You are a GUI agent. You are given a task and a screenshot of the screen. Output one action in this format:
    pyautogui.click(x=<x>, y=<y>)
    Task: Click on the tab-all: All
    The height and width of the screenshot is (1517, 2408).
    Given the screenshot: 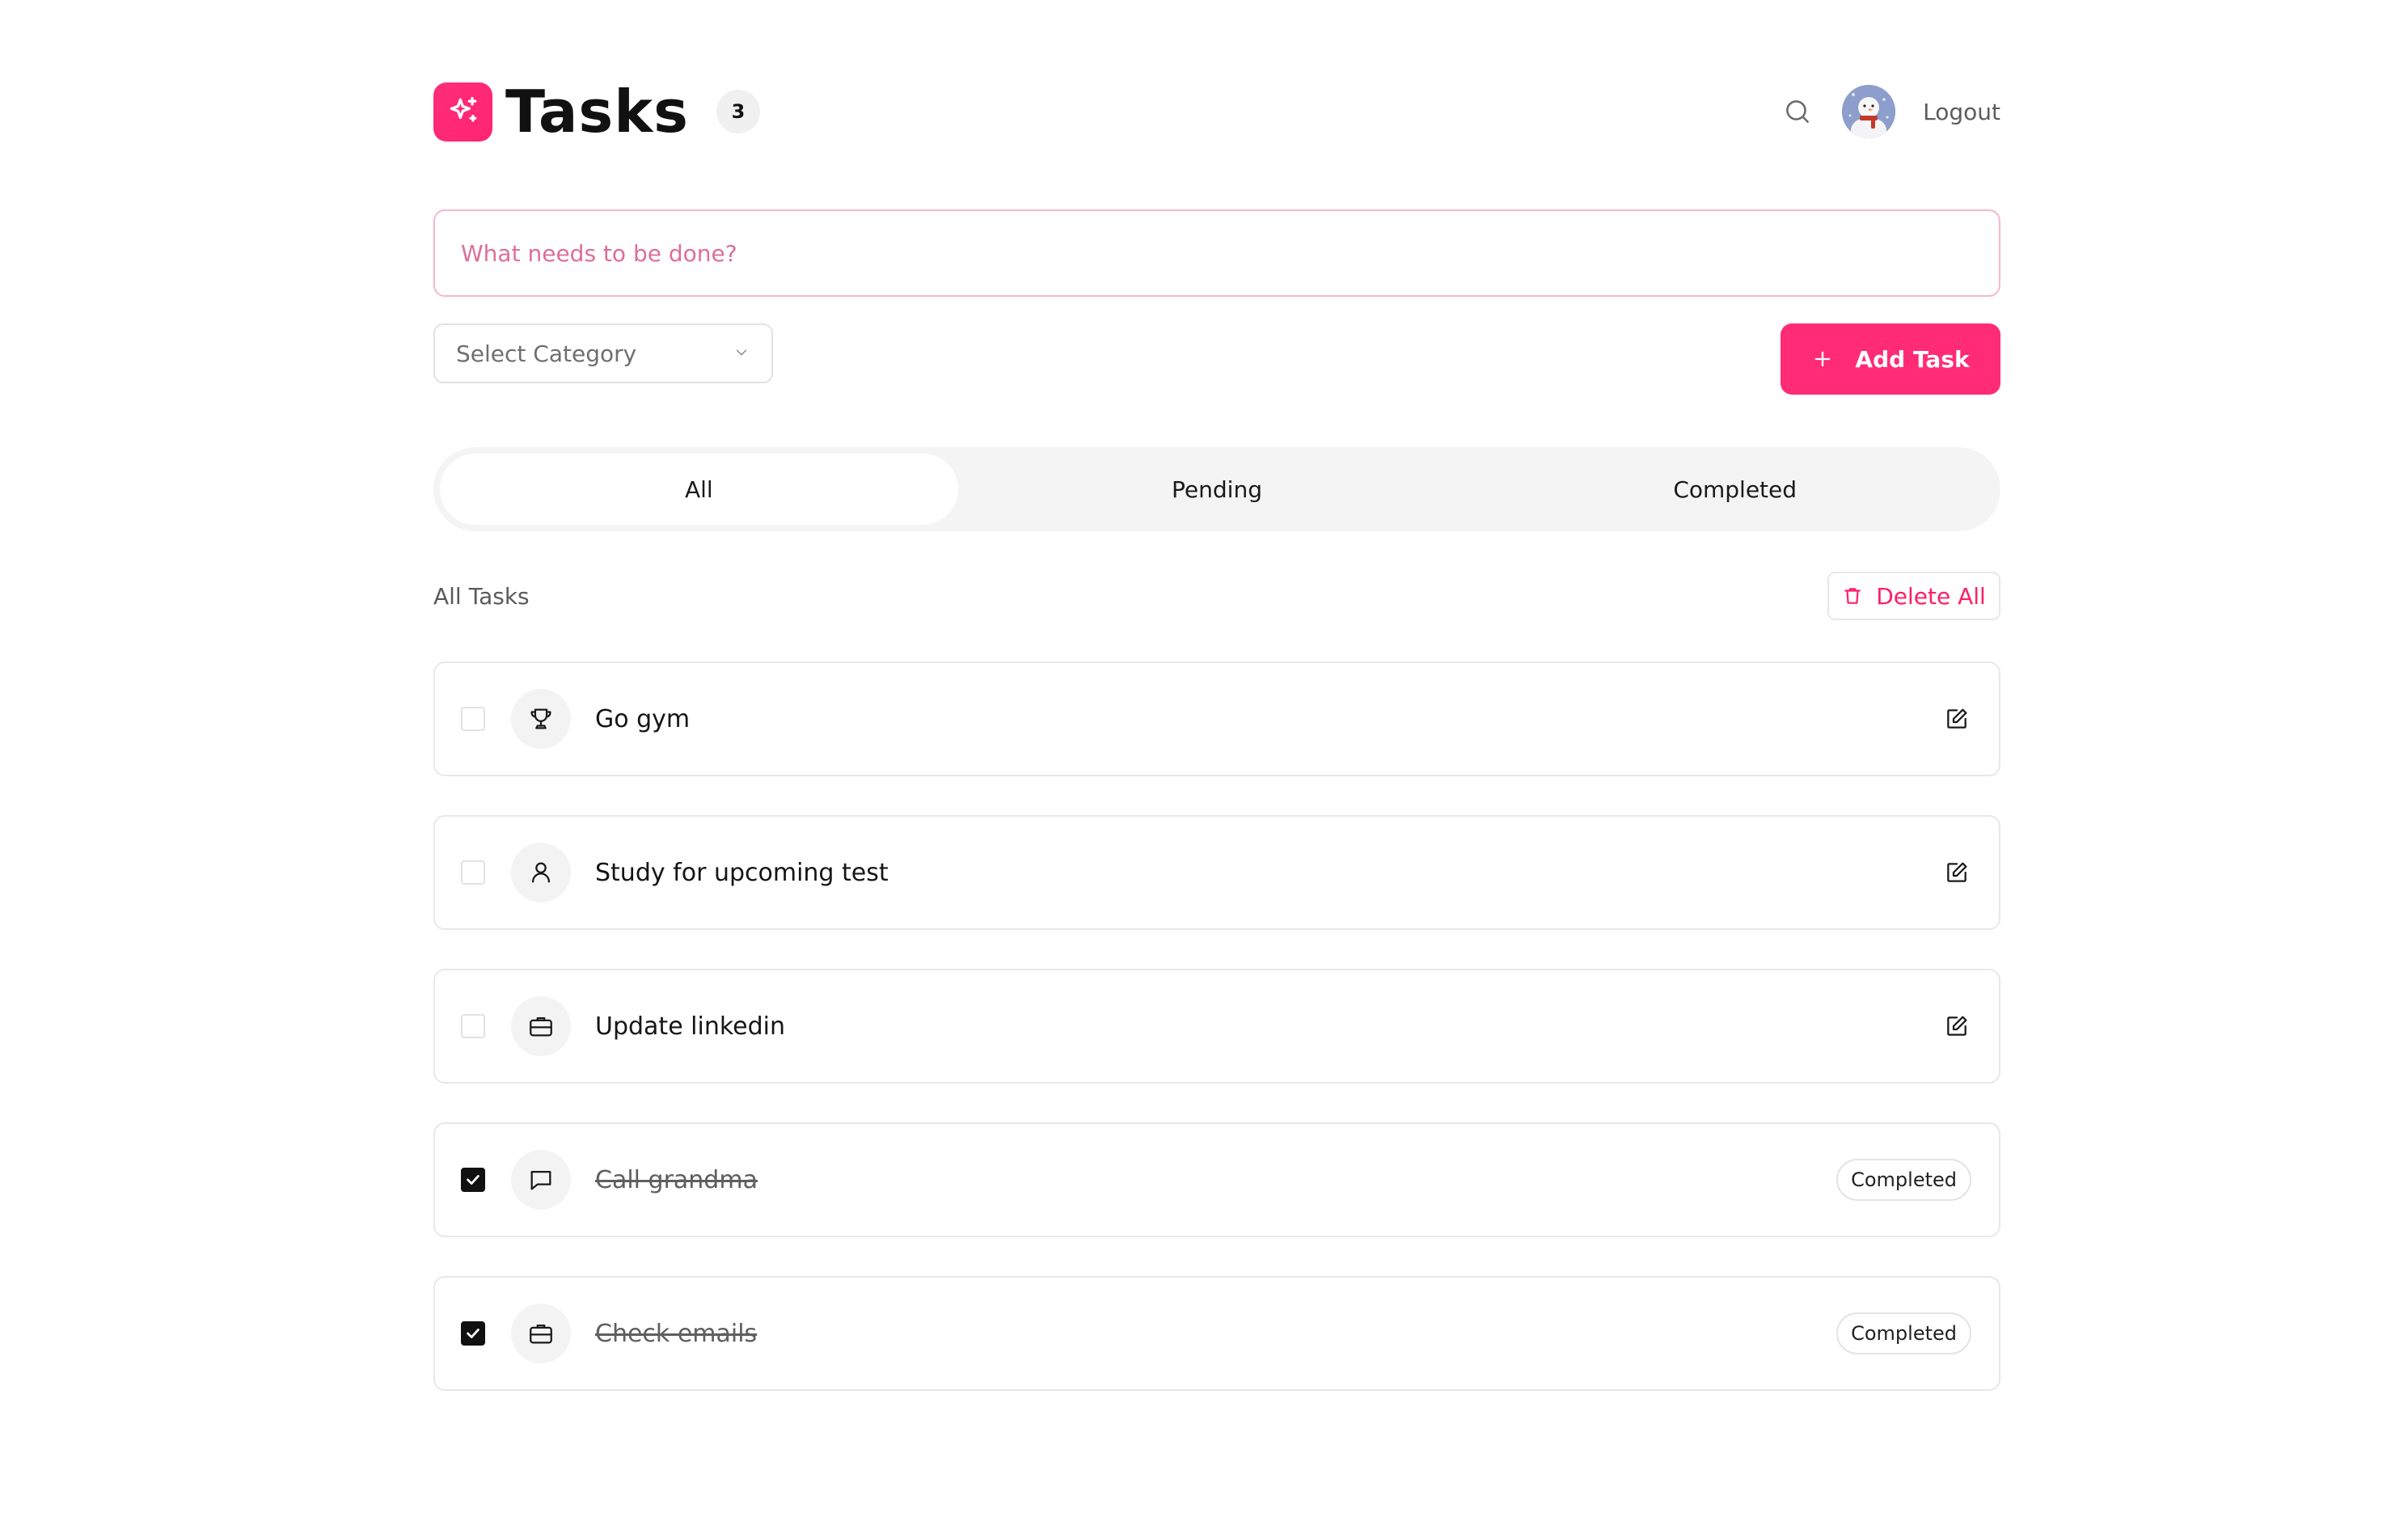 What is the action you would take?
    pyautogui.click(x=699, y=489)
    